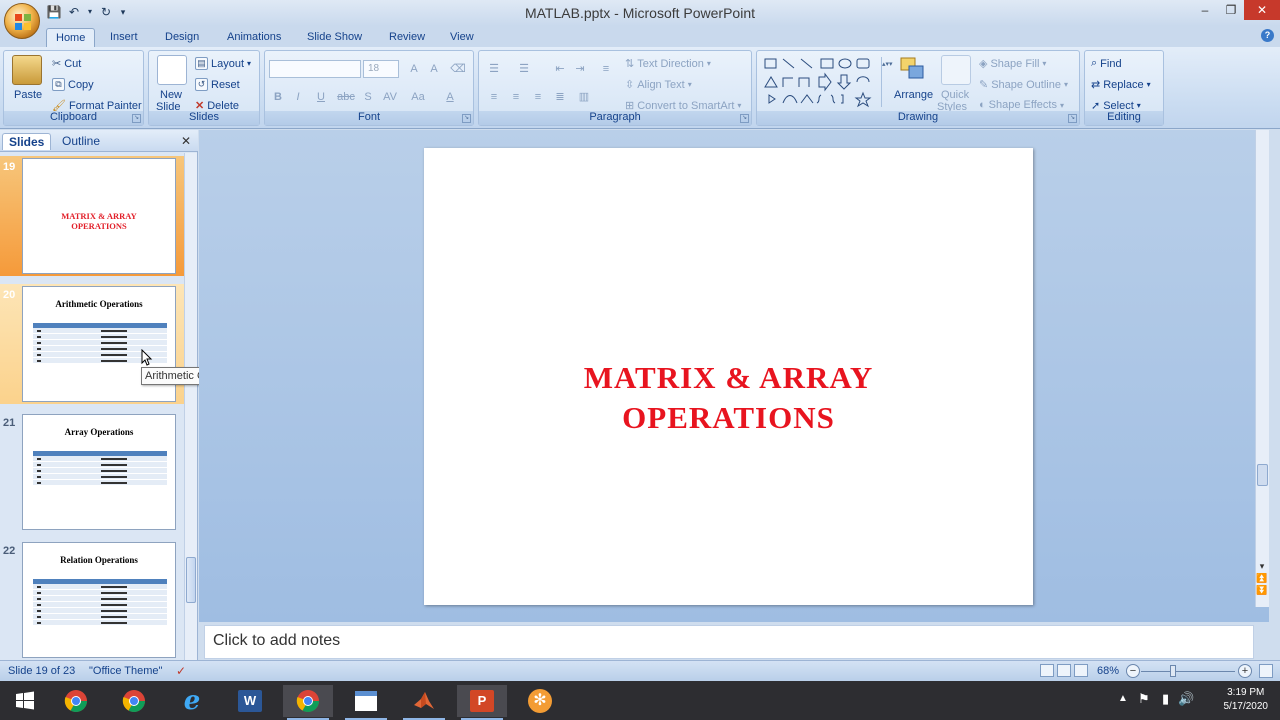  Describe the element at coordinates (22, 21) in the screenshot. I see `office-button` at that location.